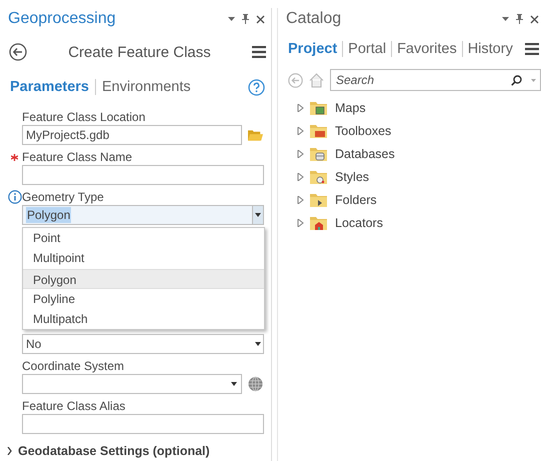  What do you see at coordinates (132, 384) in the screenshot?
I see `dropdown` at bounding box center [132, 384].